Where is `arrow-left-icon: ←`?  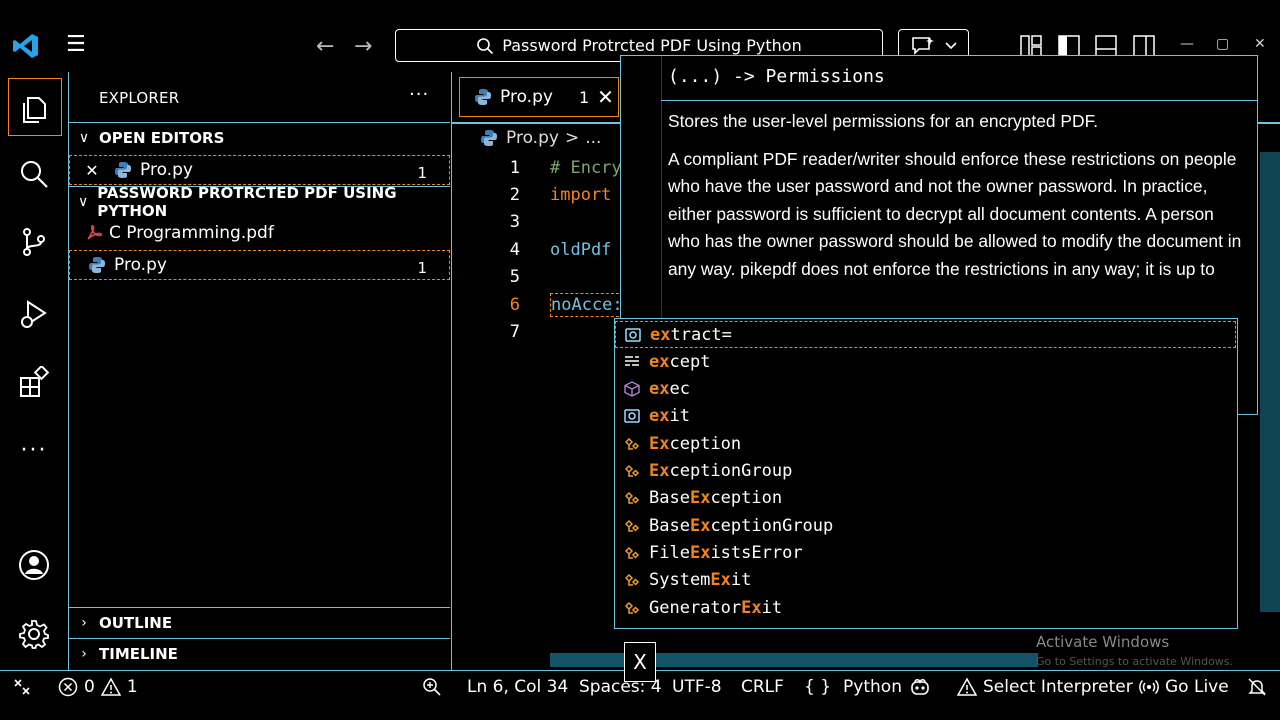
arrow-left-icon: ← is located at coordinates (325, 46).